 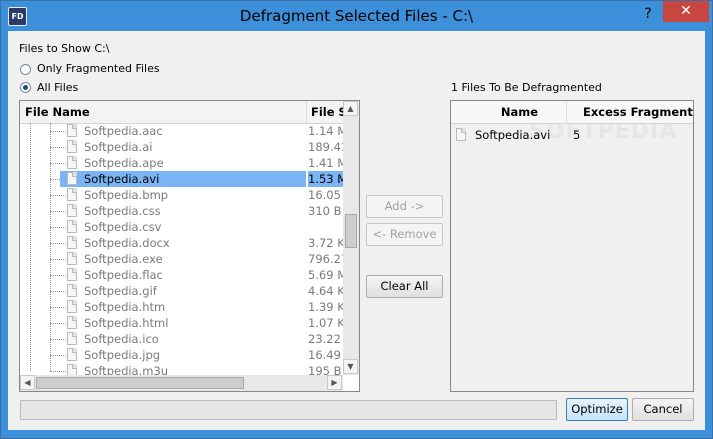 What do you see at coordinates (327, 355) in the screenshot?
I see `file-size-cell: 16.49 I` at bounding box center [327, 355].